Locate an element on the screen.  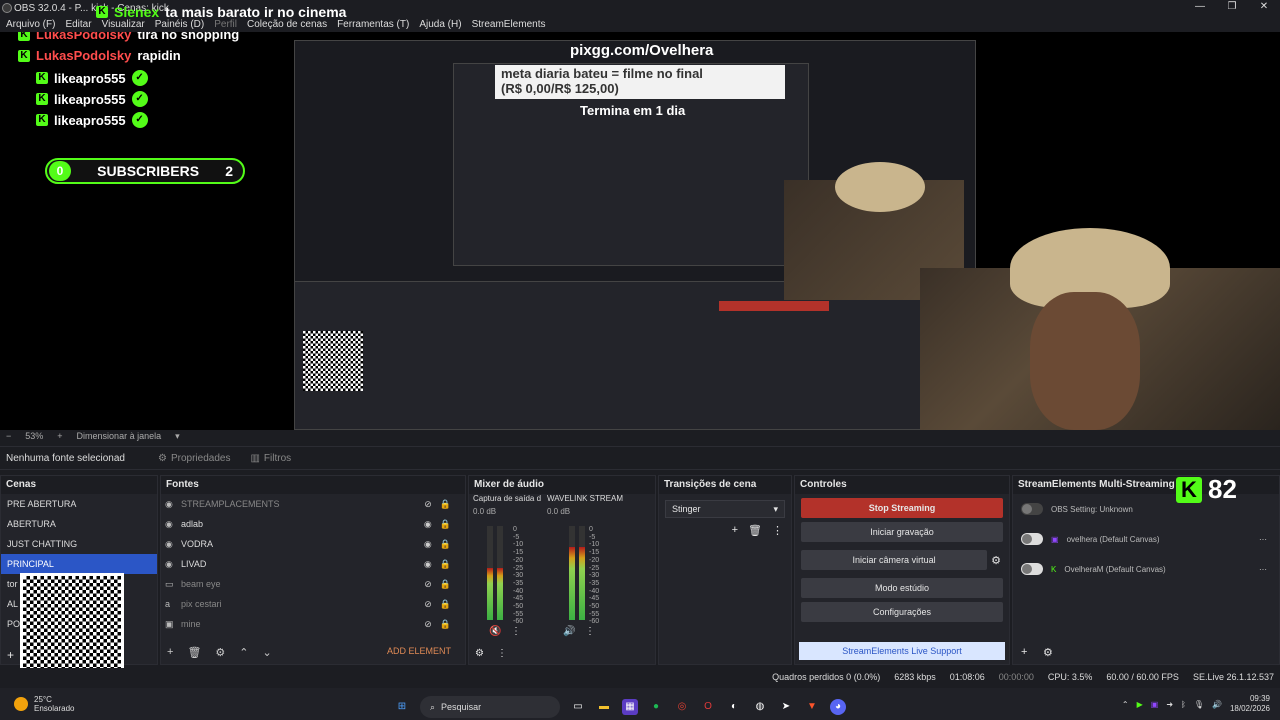
mic-icon: 🎙 is located at coordinates (1199, 704).